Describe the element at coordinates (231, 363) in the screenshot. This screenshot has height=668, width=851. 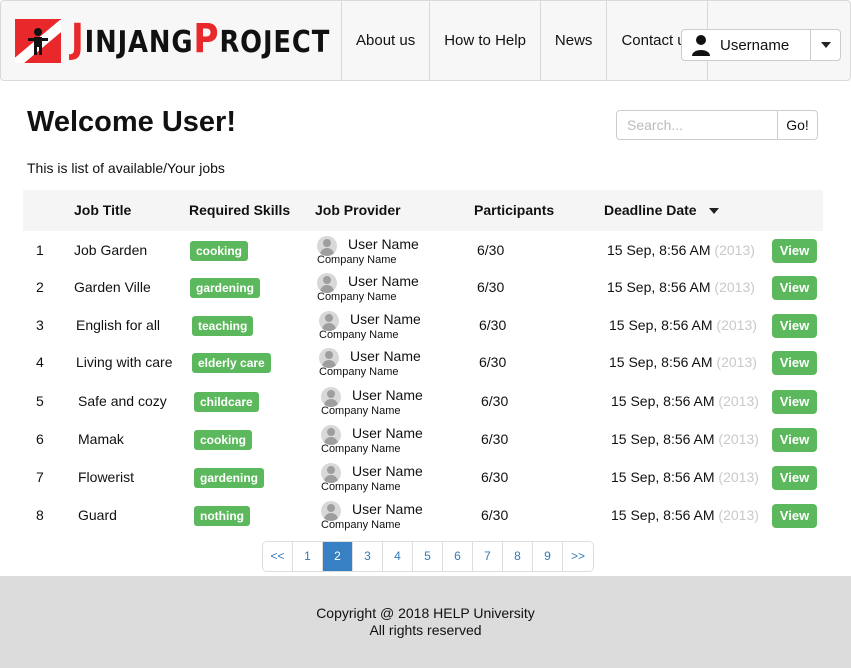
I see `skill-badge: elderly care` at that location.